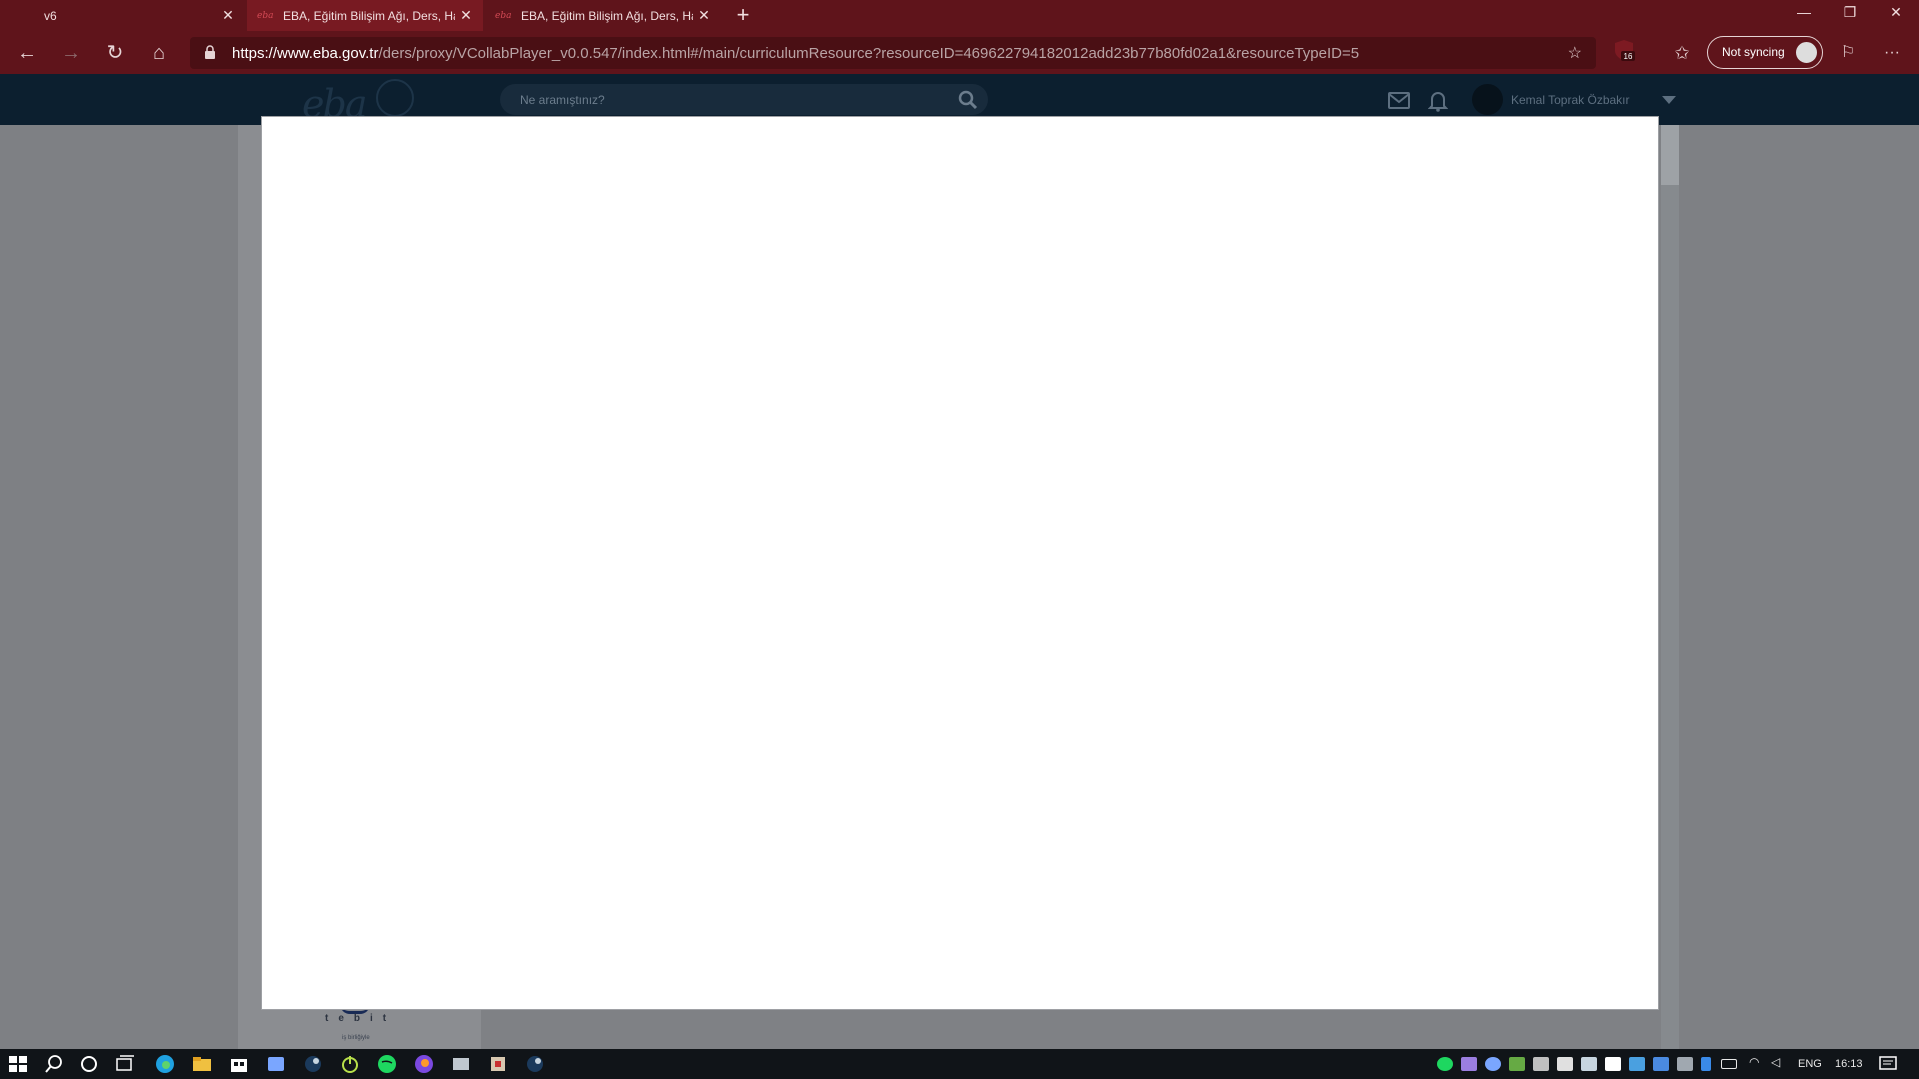 The image size is (1919, 1079). What do you see at coordinates (744, 99) in the screenshot?
I see `search-input: Ne aramıştınız?` at bounding box center [744, 99].